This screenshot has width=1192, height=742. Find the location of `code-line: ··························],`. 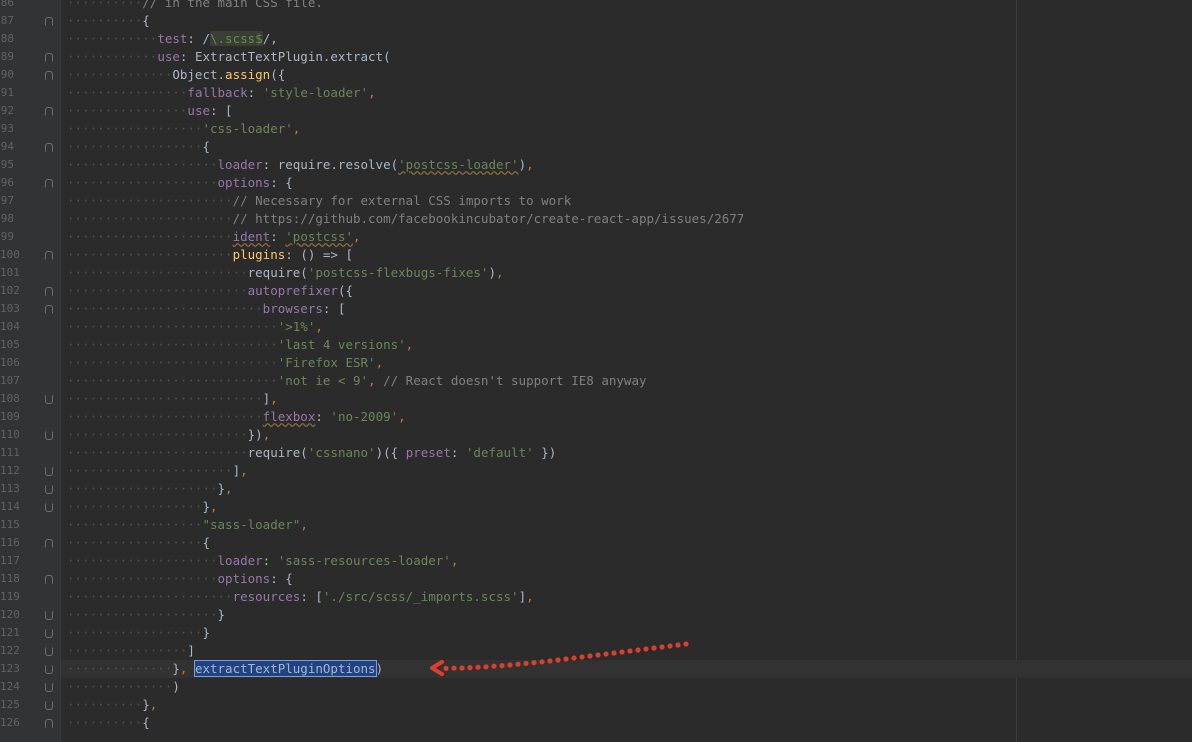

code-line: ··························], is located at coordinates (626, 399).